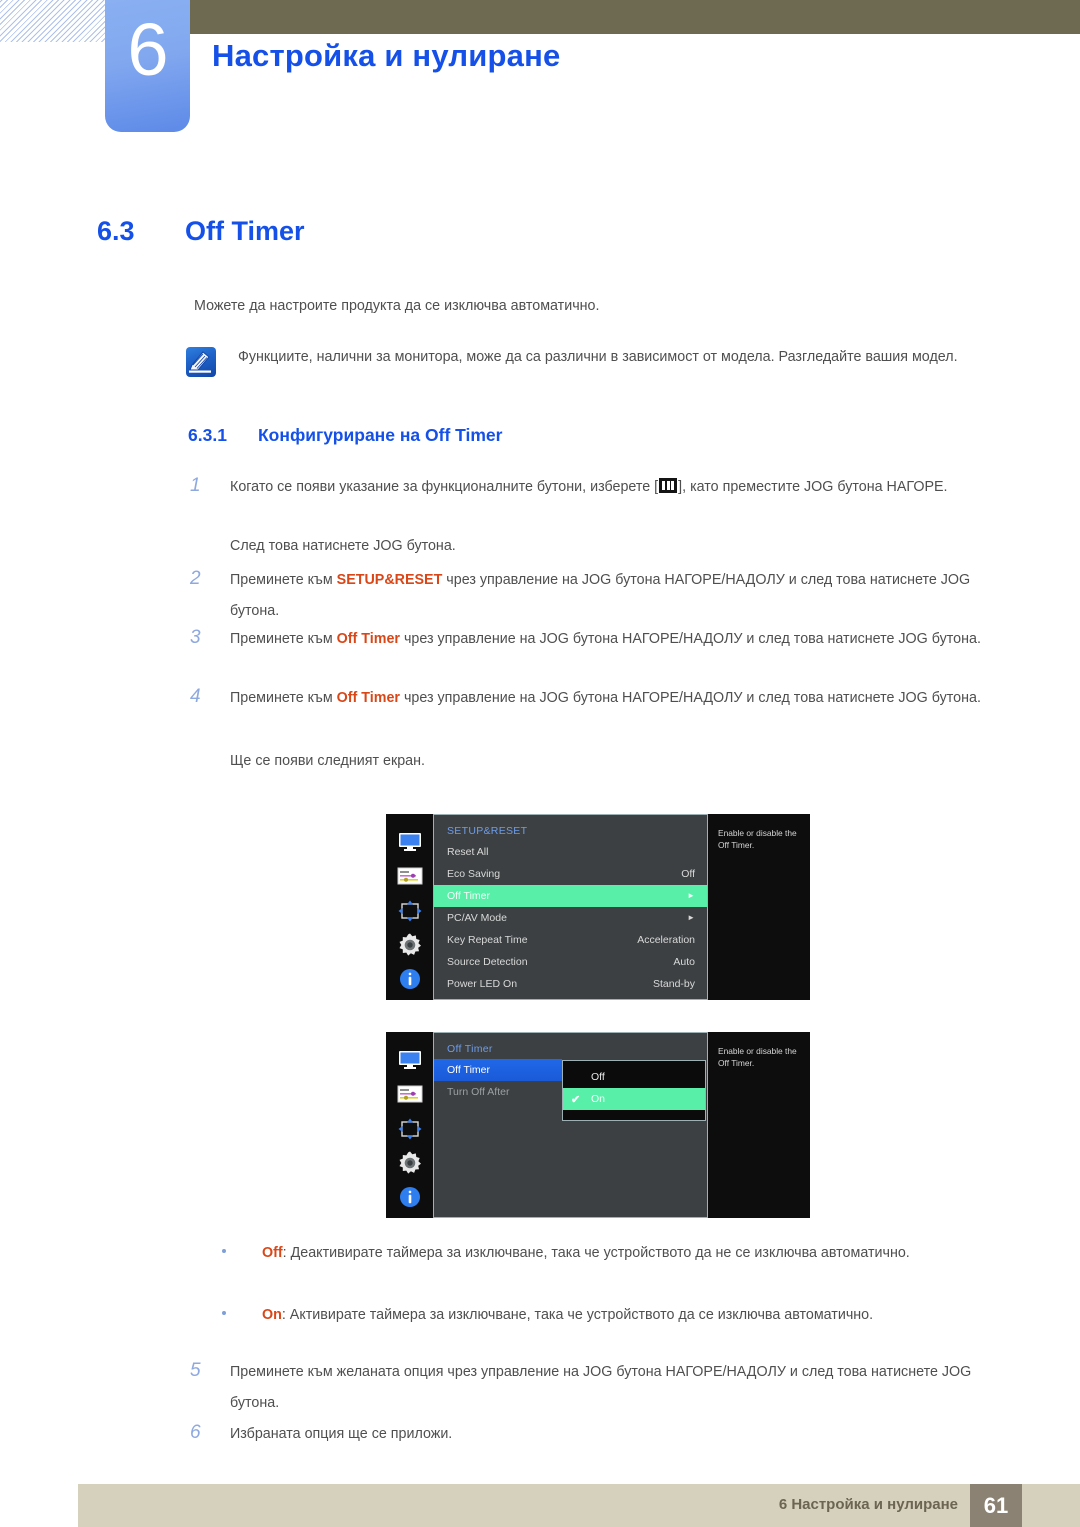  What do you see at coordinates (634, 1099) in the screenshot?
I see `dropdown-option-on: ✔ On` at bounding box center [634, 1099].